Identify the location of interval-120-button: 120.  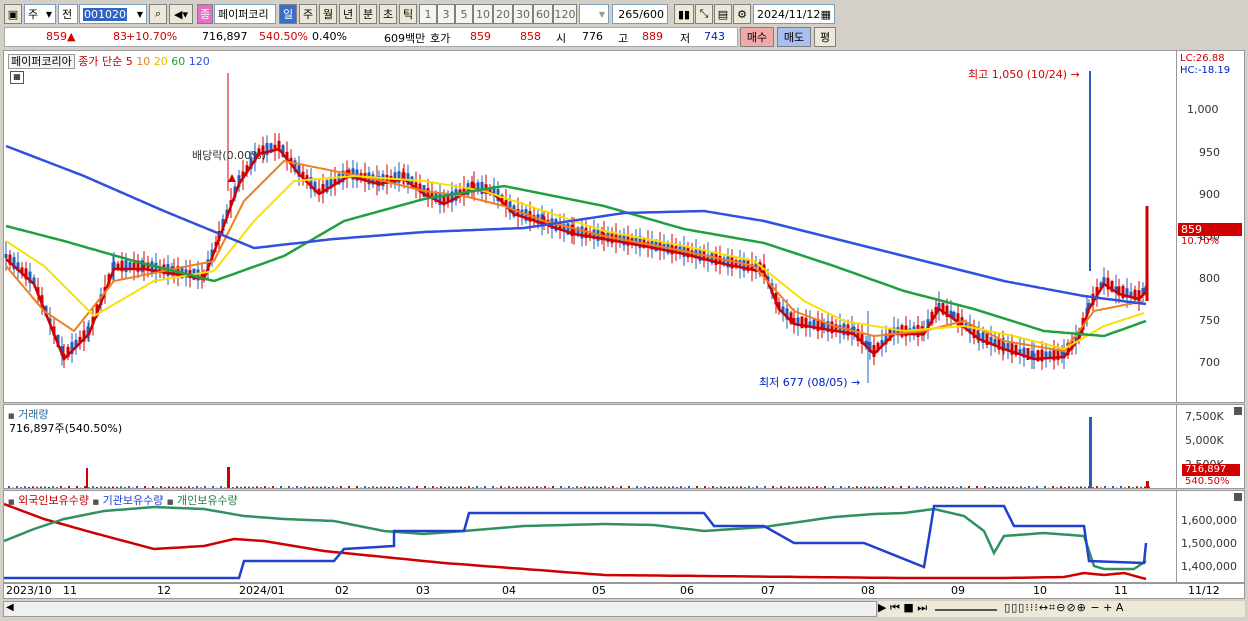
(565, 14).